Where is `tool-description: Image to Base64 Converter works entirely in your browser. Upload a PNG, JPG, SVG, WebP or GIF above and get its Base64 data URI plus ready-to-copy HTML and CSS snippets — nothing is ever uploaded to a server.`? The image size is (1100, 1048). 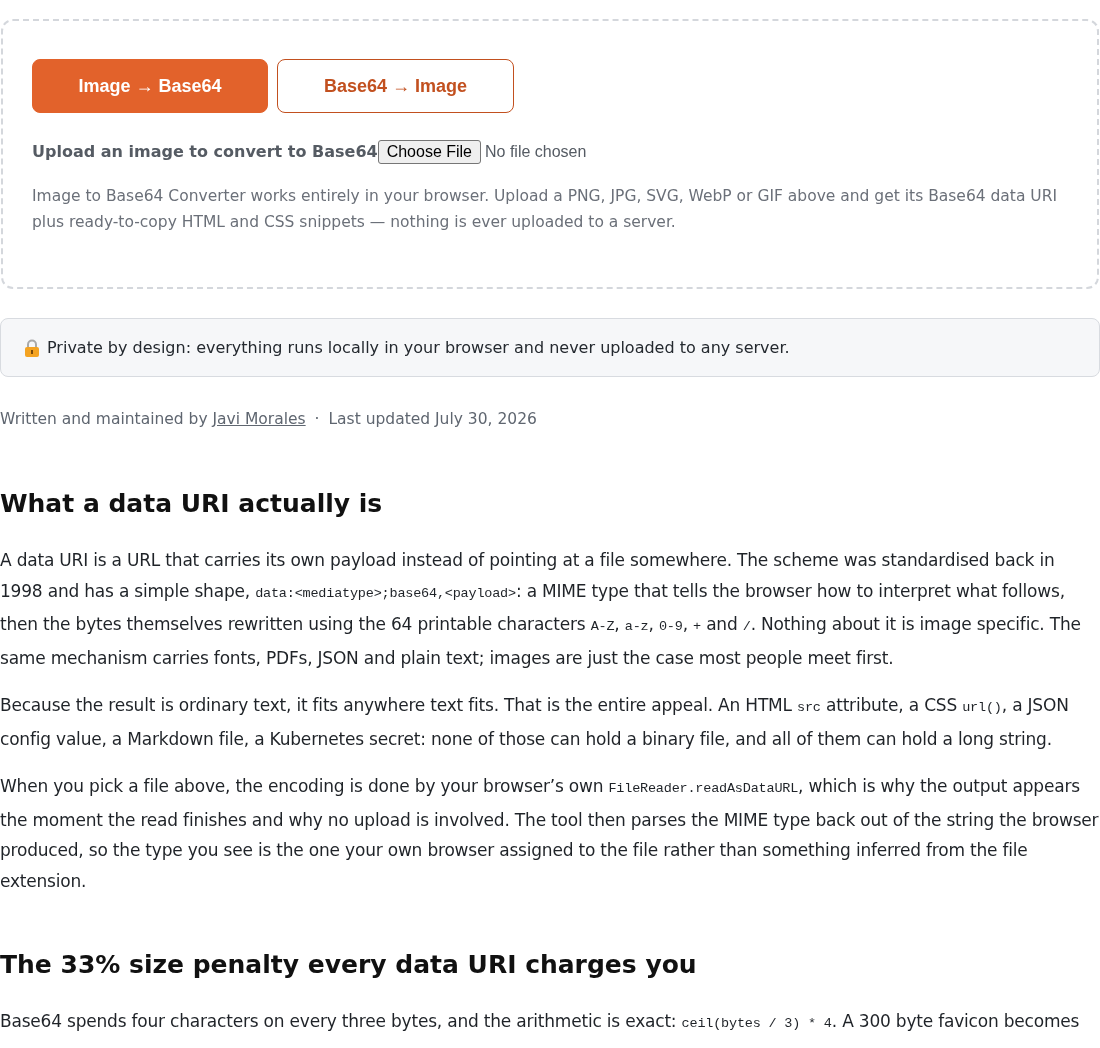
tool-description: Image to Base64 Converter works entirely in your browser. Upload a PNG, JPG, SVG, WebP or GIF above and get its Base64 data URI plus ready-to-copy HTML and CSS snippets — nothing is ever uploaded to a server. is located at coordinates (545, 209).